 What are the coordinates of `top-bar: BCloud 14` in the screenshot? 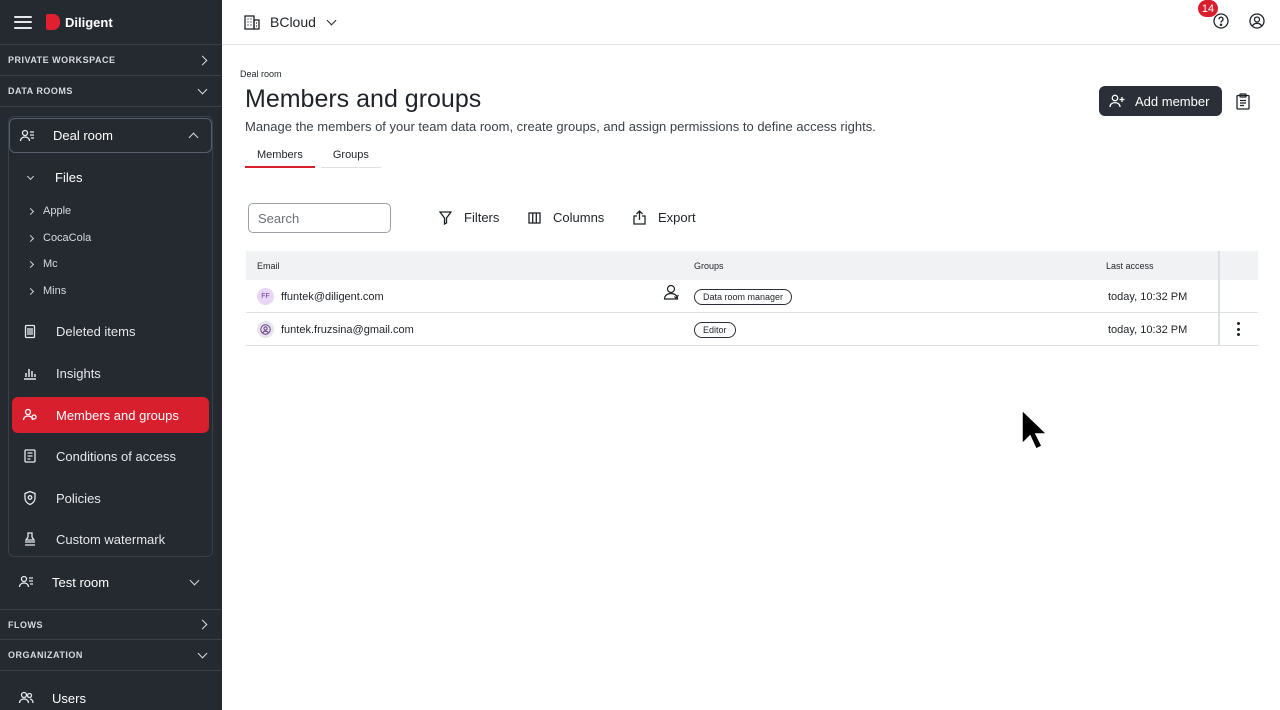 It's located at (751, 22).